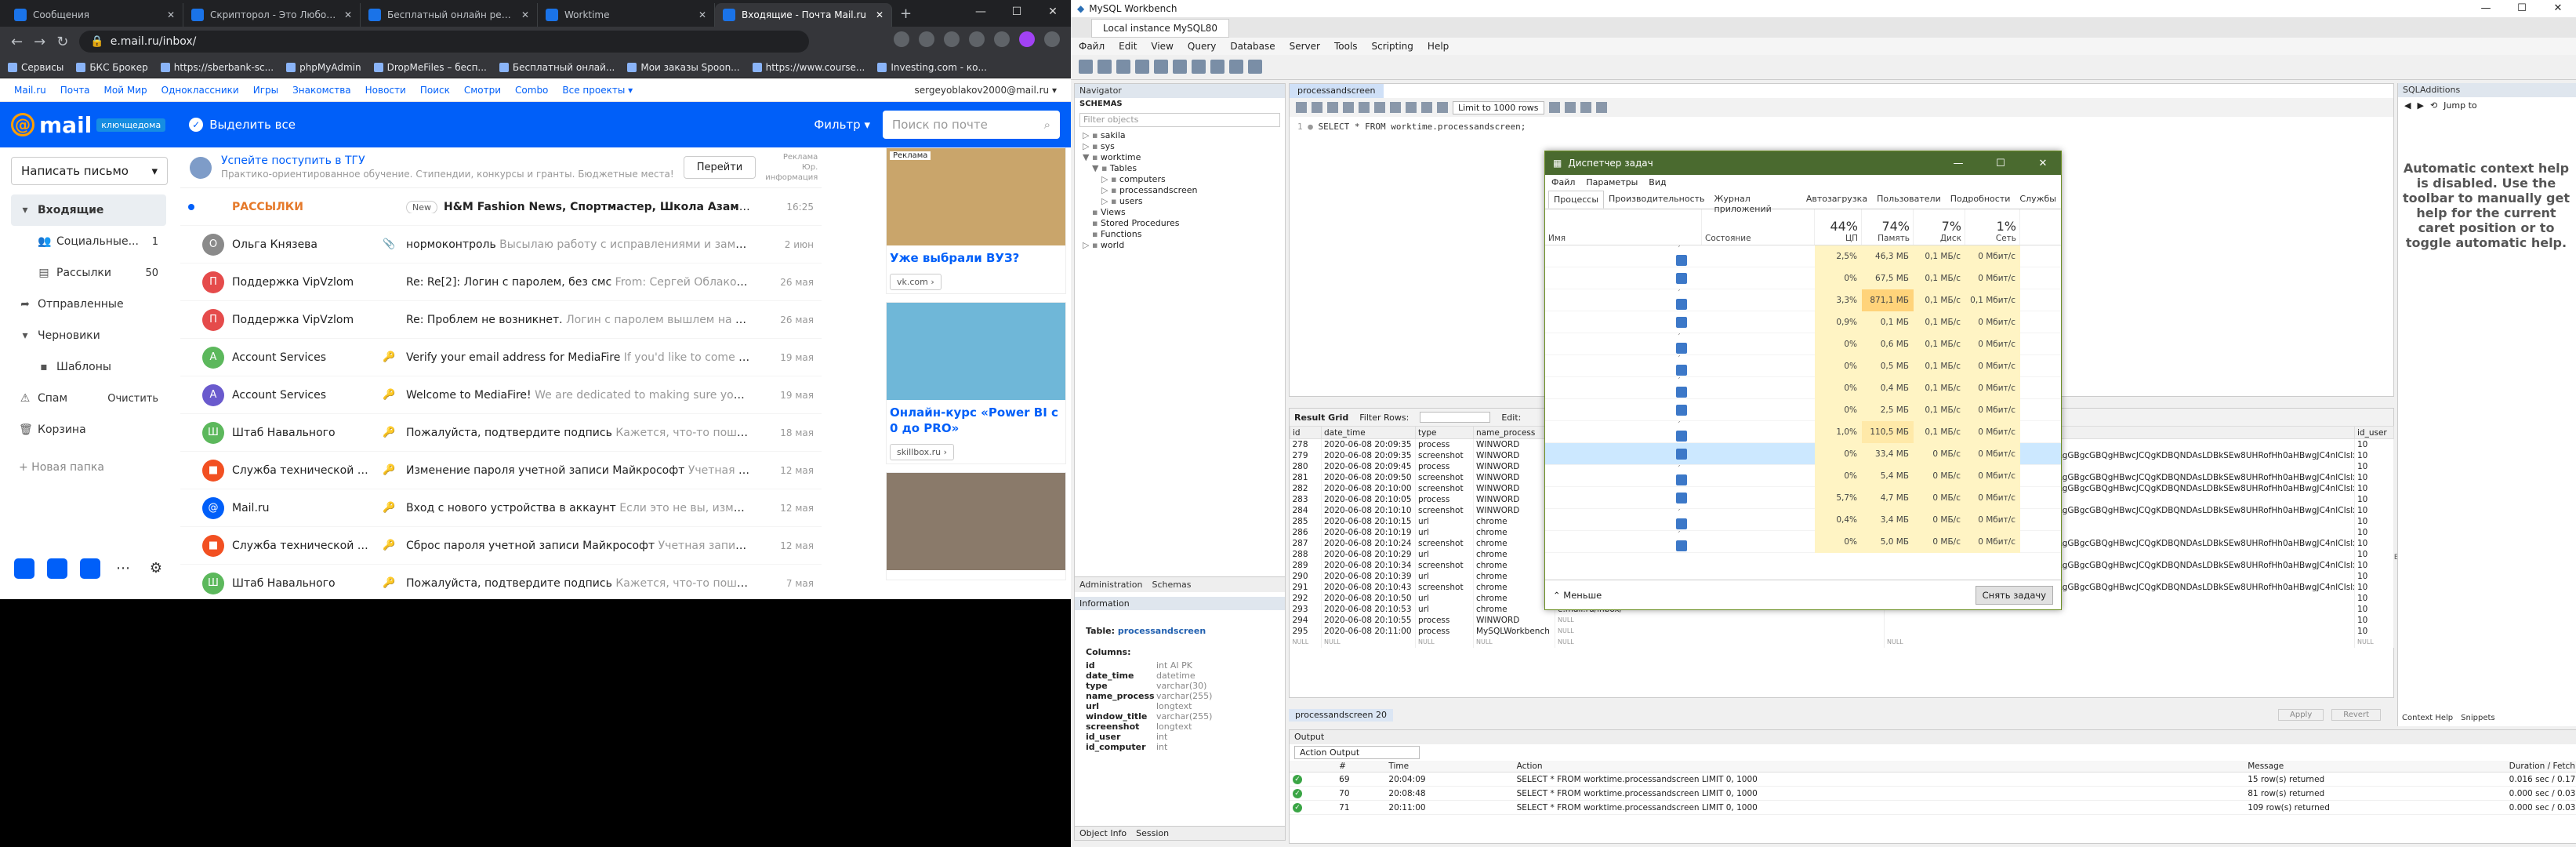 The image size is (2576, 847). What do you see at coordinates (1514, 631) in the screenshot?
I see `grid-cell: MySQLWorkbench` at bounding box center [1514, 631].